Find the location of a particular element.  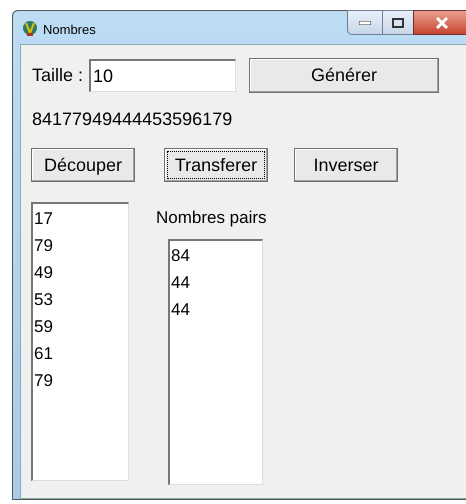

maximize-icon is located at coordinates (398, 23).